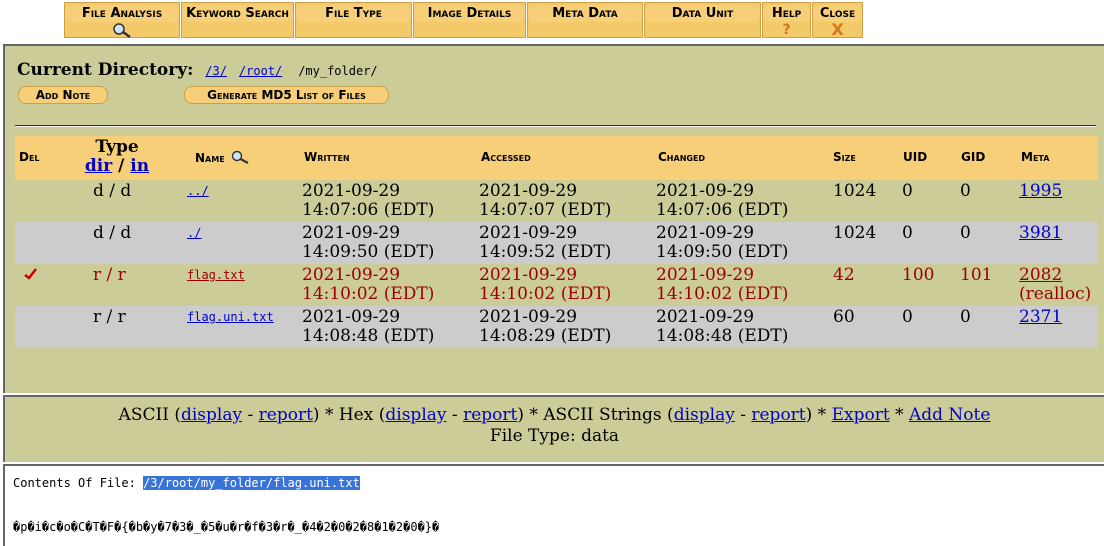 The width and height of the screenshot is (1104, 546). Describe the element at coordinates (356, 415) in the screenshot. I see `hex-label: Hex` at that location.